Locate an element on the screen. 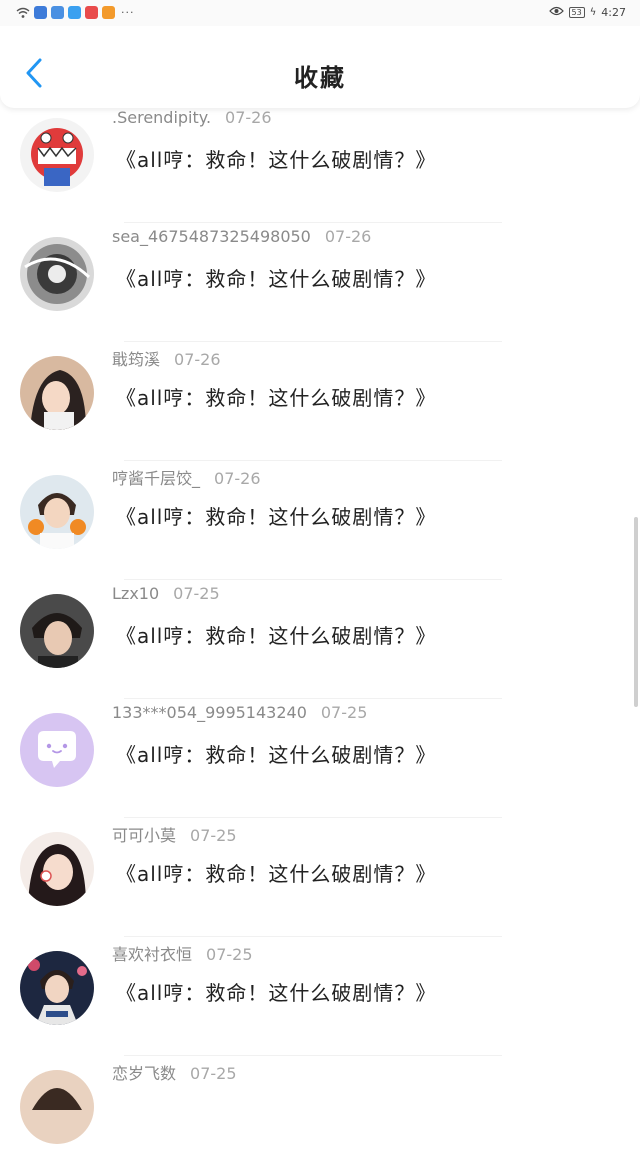 The image size is (640, 1175). list-item: 哼酱千层饺_ 07-26 《all哼：救命！这什么破剧情？》 is located at coordinates (320, 520).